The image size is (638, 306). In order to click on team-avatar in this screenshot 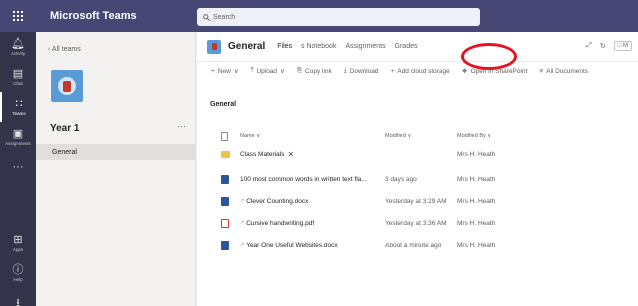, I will do `click(67, 86)`.